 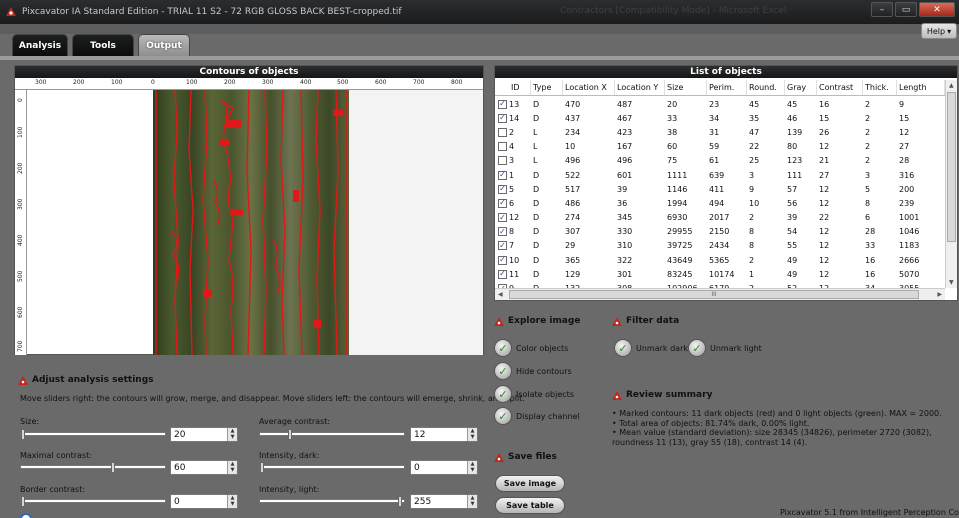 What do you see at coordinates (720, 260) in the screenshot?
I see `table-row: ✓ 10 D 365 322 43649 5365 2 49 12 16 2666` at bounding box center [720, 260].